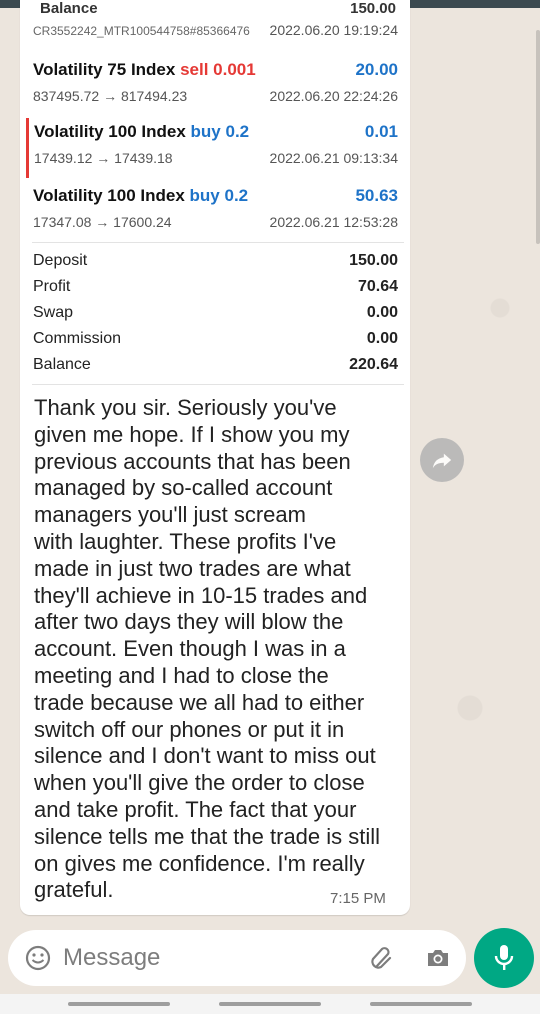  I want to click on camera-icon, so click(438, 958).